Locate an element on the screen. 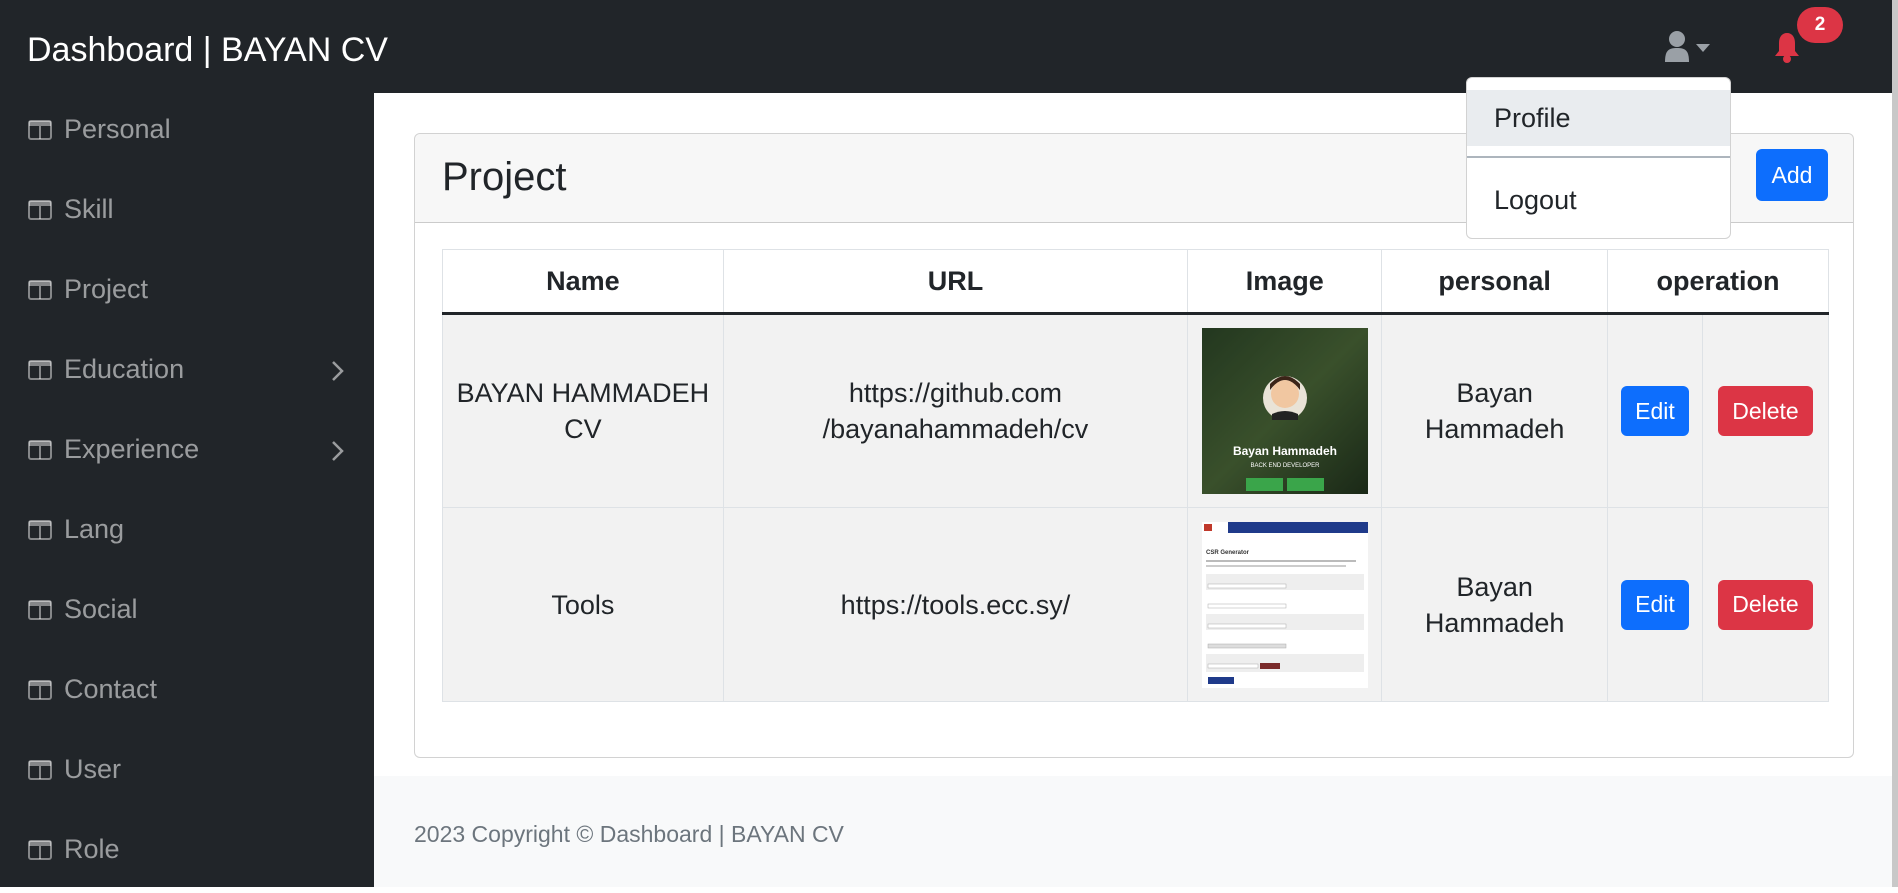  sidebar-item-label: Skill is located at coordinates (89, 209).